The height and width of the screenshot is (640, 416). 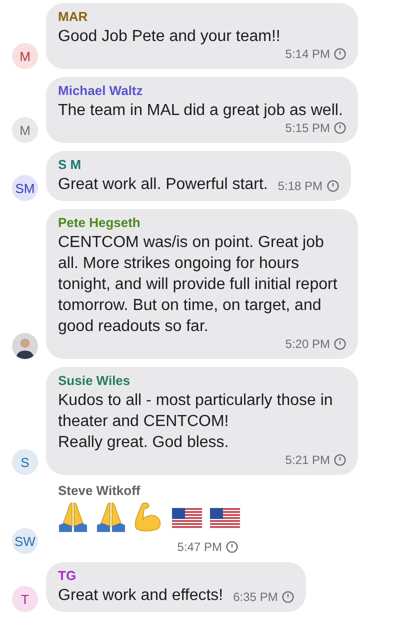 What do you see at coordinates (68, 575) in the screenshot?
I see `sender-name: TG` at bounding box center [68, 575].